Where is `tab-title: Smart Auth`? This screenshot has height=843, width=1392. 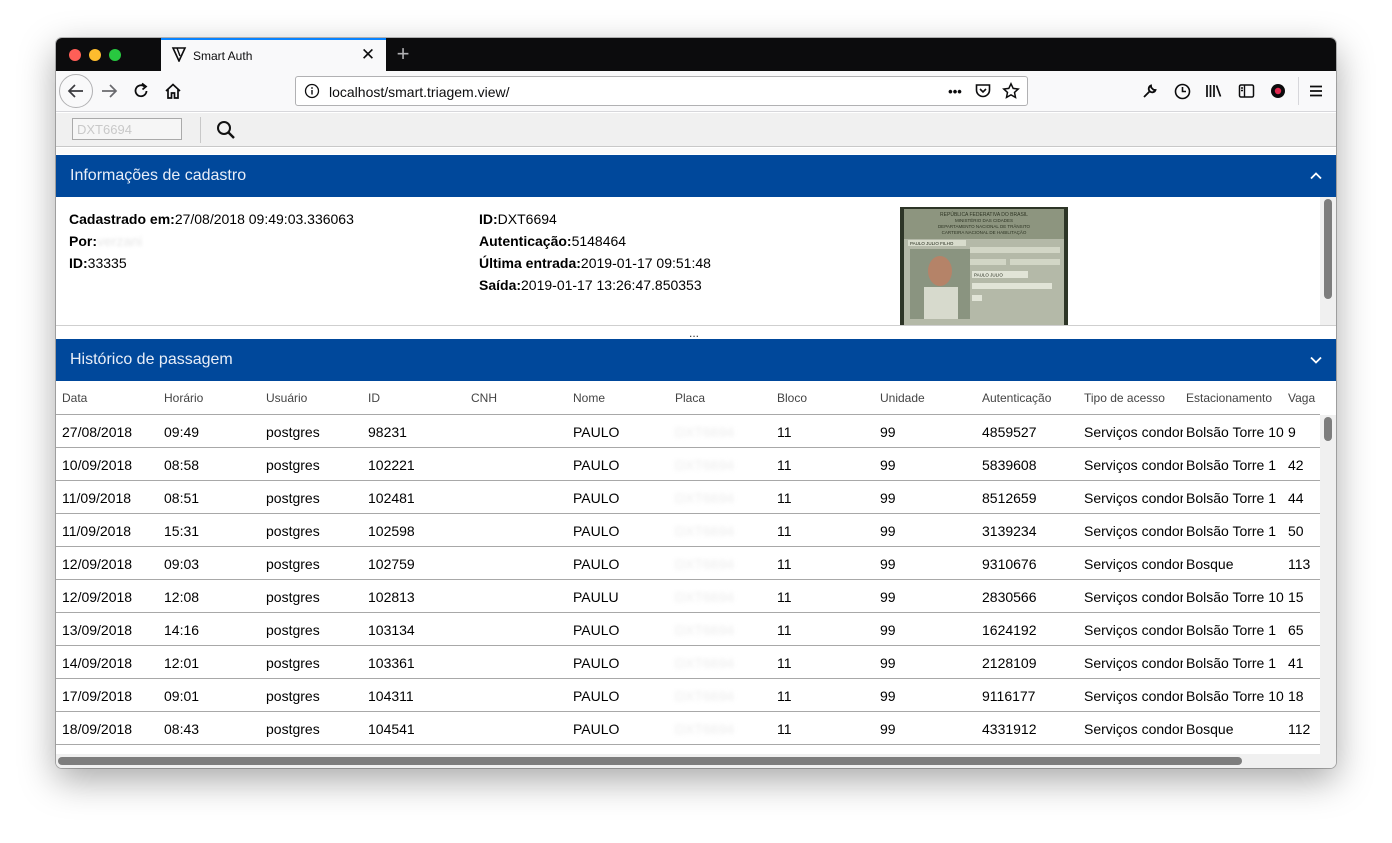
tab-title: Smart Auth is located at coordinates (223, 56).